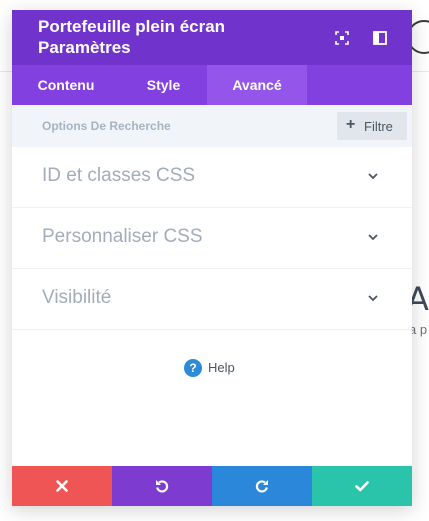 The width and height of the screenshot is (429, 521). Describe the element at coordinates (257, 85) in the screenshot. I see `tab-avance: Avancé` at that location.